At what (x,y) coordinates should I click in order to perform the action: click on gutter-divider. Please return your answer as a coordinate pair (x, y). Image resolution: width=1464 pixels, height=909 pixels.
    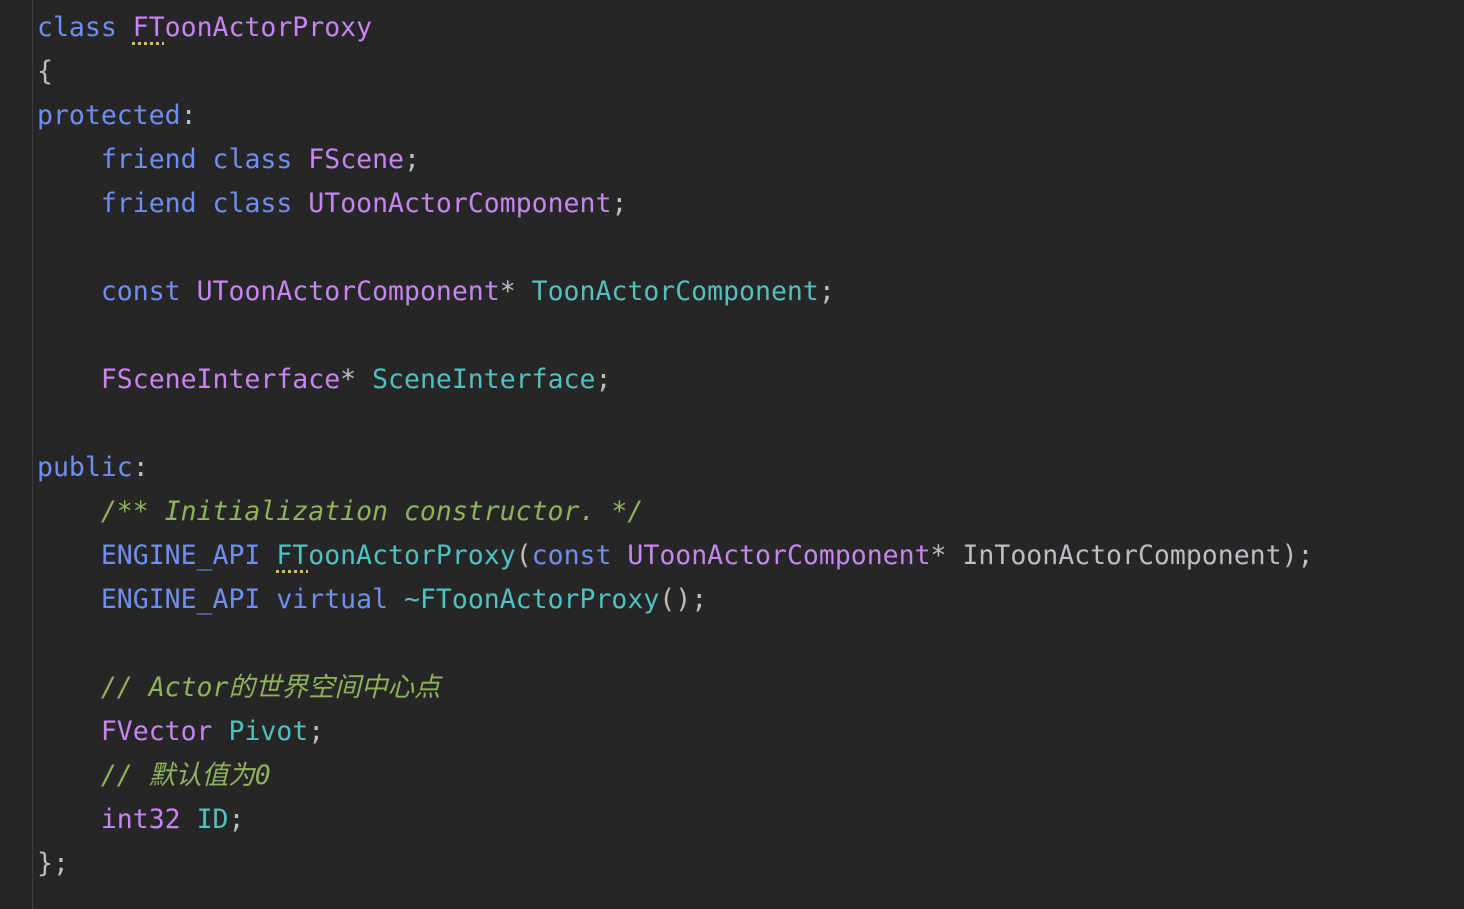
    Looking at the image, I should click on (32, 454).